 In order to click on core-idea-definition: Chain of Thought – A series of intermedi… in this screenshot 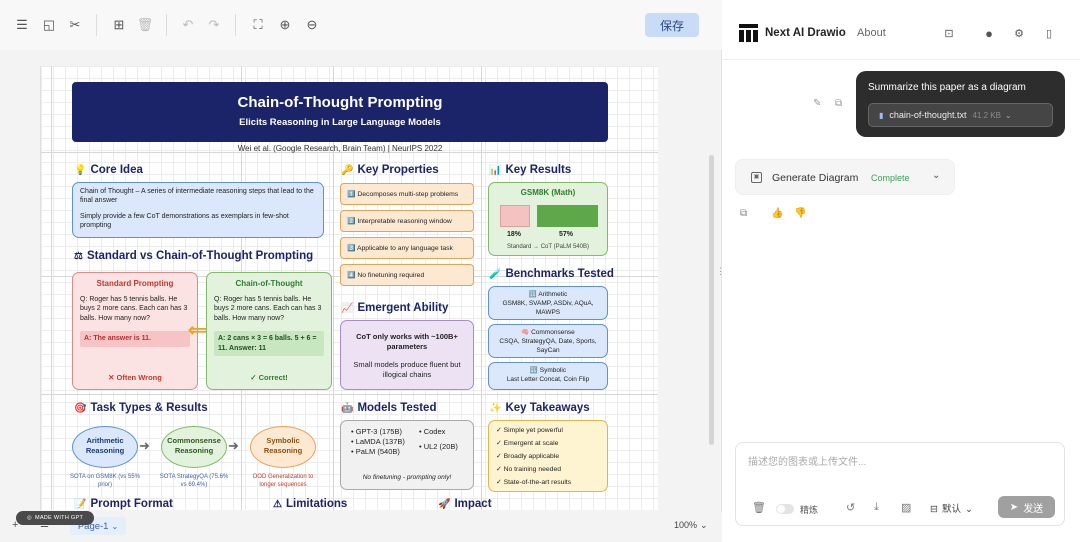, I will do `click(197, 196)`.